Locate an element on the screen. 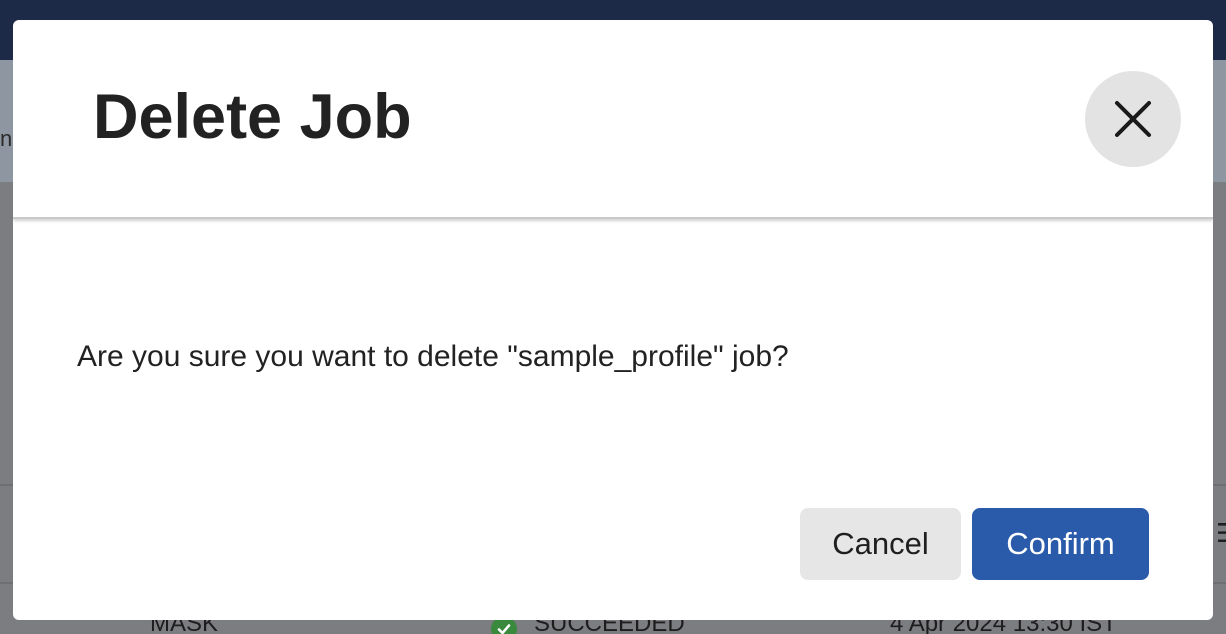  close-button is located at coordinates (1133, 119).